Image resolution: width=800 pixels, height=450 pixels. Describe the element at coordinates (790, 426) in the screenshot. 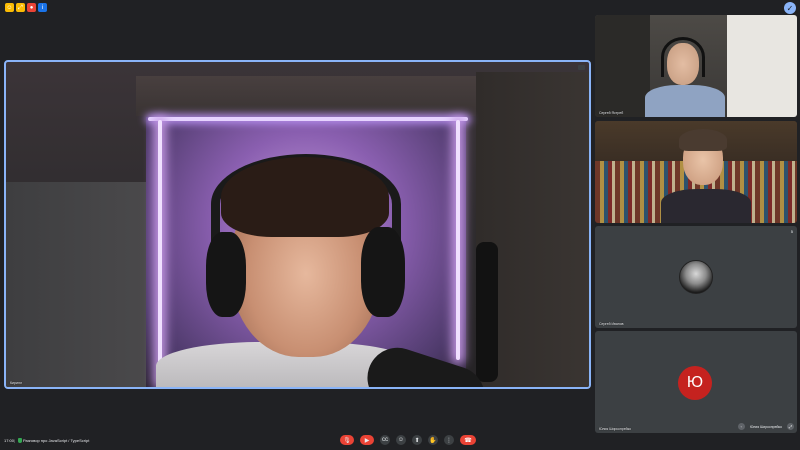

I see `expand-icon: ⤢` at that location.